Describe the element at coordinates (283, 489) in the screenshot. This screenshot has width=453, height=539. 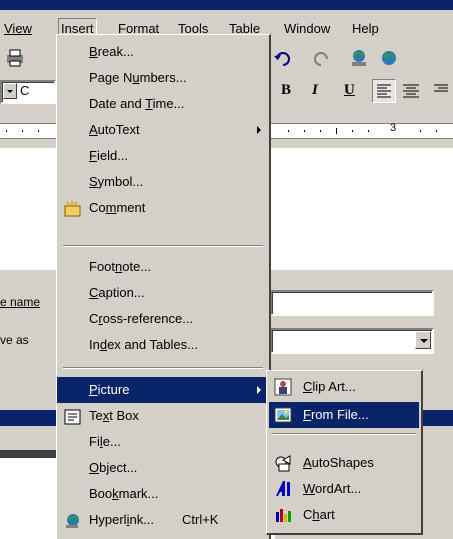
I see `wordart-icon` at that location.